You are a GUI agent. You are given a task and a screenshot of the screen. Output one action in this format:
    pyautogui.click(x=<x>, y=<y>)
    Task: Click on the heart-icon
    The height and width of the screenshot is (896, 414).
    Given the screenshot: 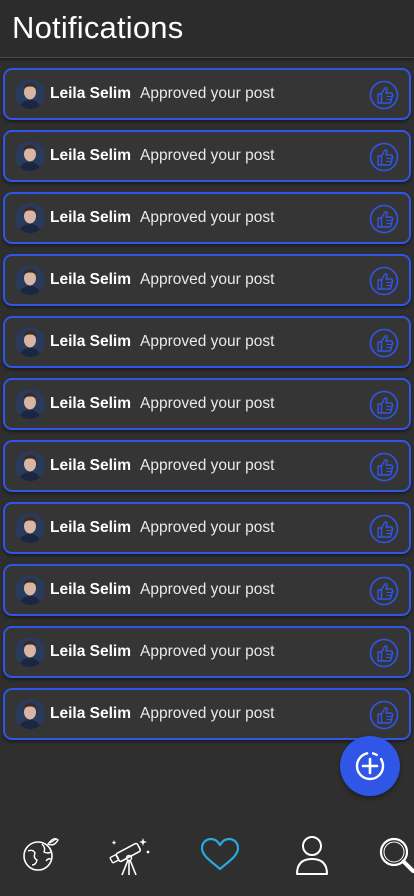 What is the action you would take?
    pyautogui.click(x=220, y=854)
    